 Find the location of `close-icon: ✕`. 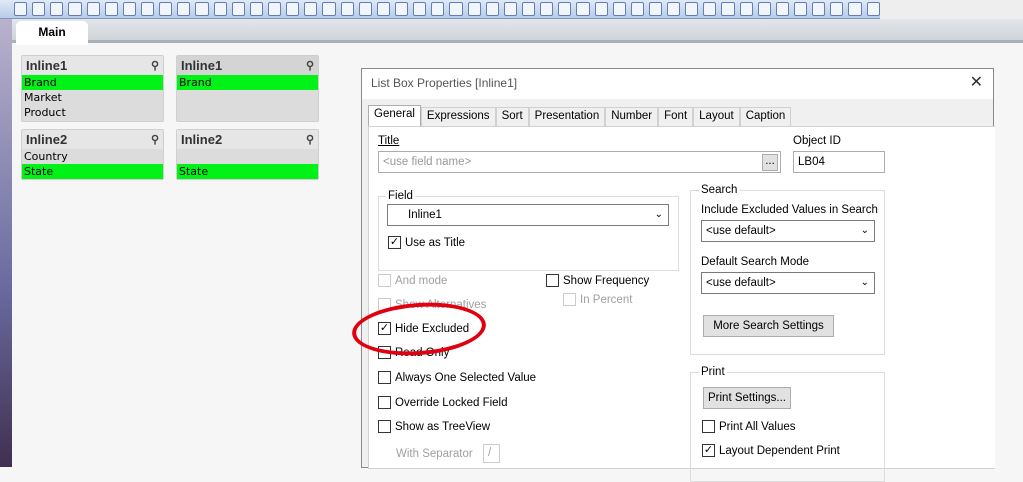

close-icon: ✕ is located at coordinates (976, 83).